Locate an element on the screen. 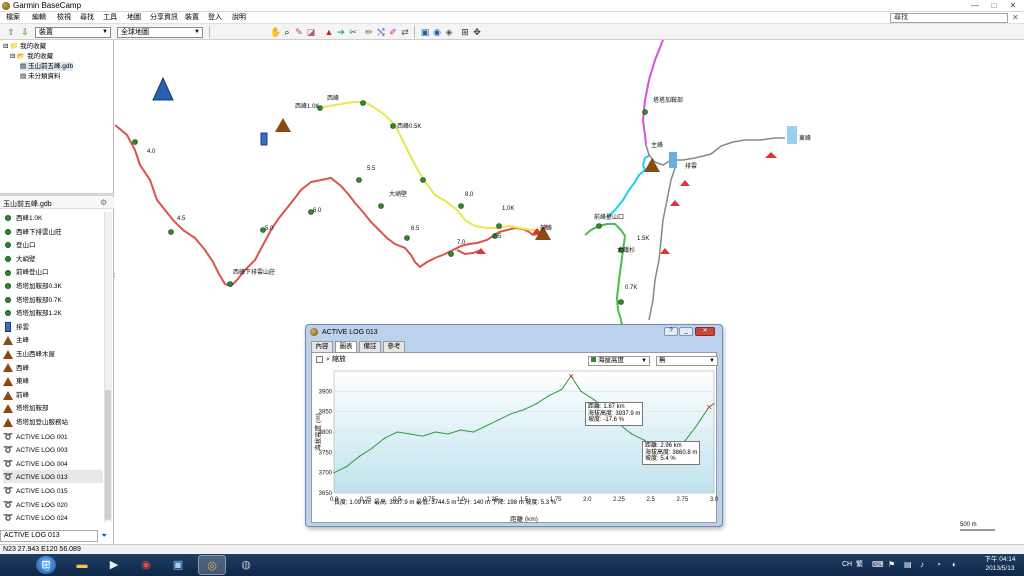  active-track-select: ACTIVE LOG 013 is located at coordinates (49, 536).